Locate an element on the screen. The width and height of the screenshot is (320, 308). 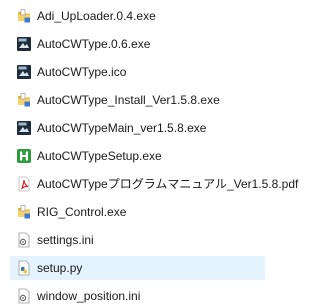
python-file-icon is located at coordinates (24, 268).